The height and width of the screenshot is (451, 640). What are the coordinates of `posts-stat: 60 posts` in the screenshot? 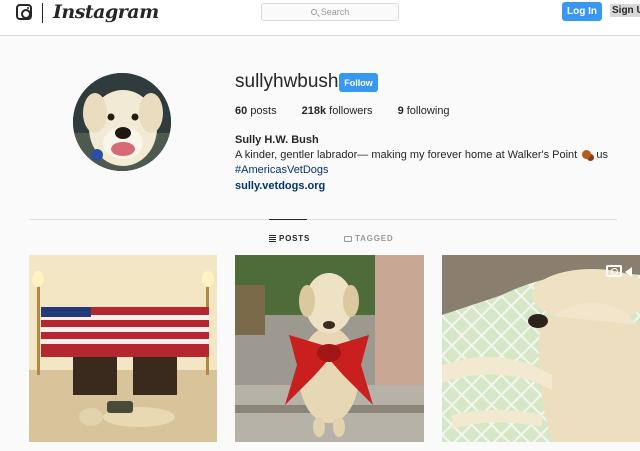 It's located at (256, 111).